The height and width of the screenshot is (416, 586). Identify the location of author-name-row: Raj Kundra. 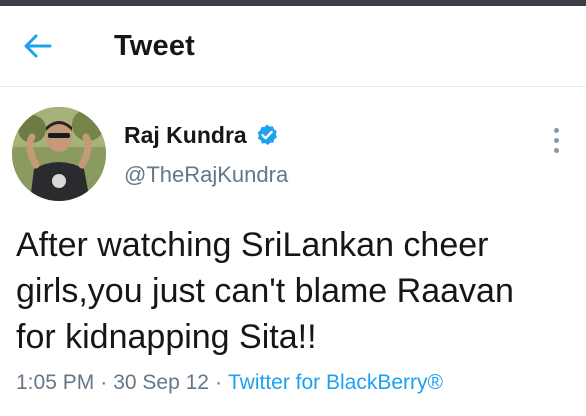
(201, 135).